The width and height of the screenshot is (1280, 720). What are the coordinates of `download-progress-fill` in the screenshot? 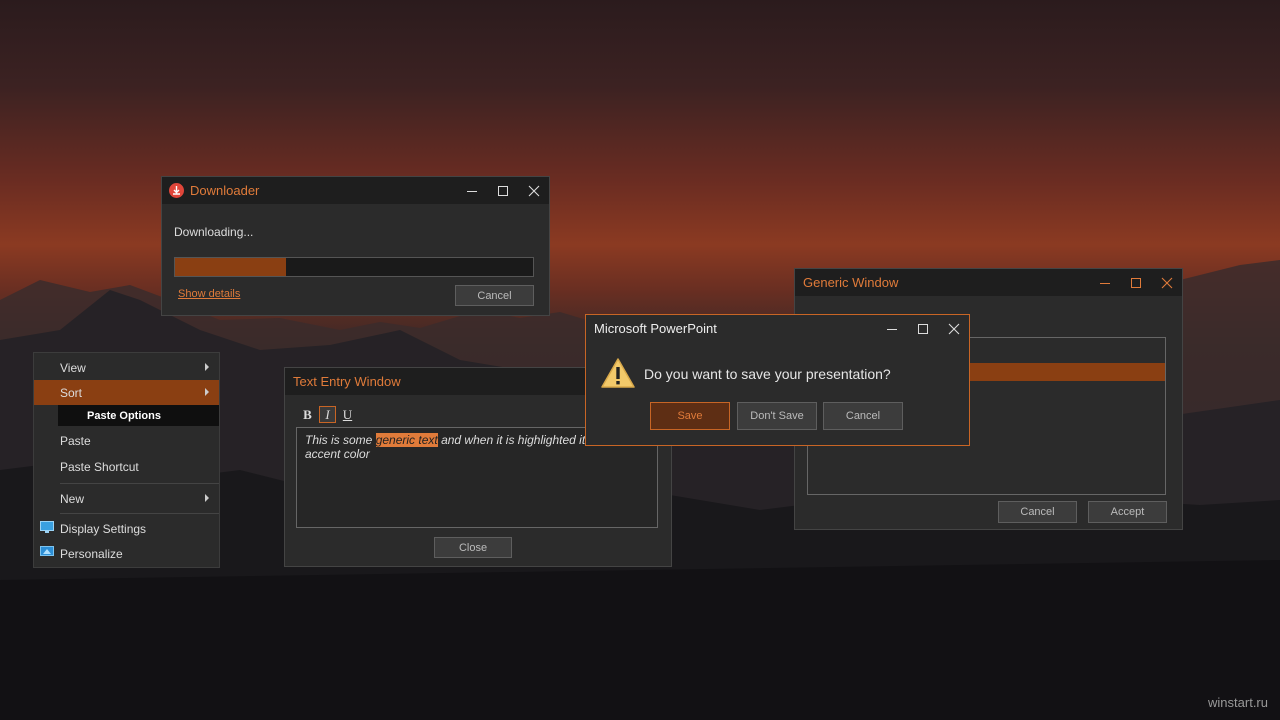 It's located at (230, 267).